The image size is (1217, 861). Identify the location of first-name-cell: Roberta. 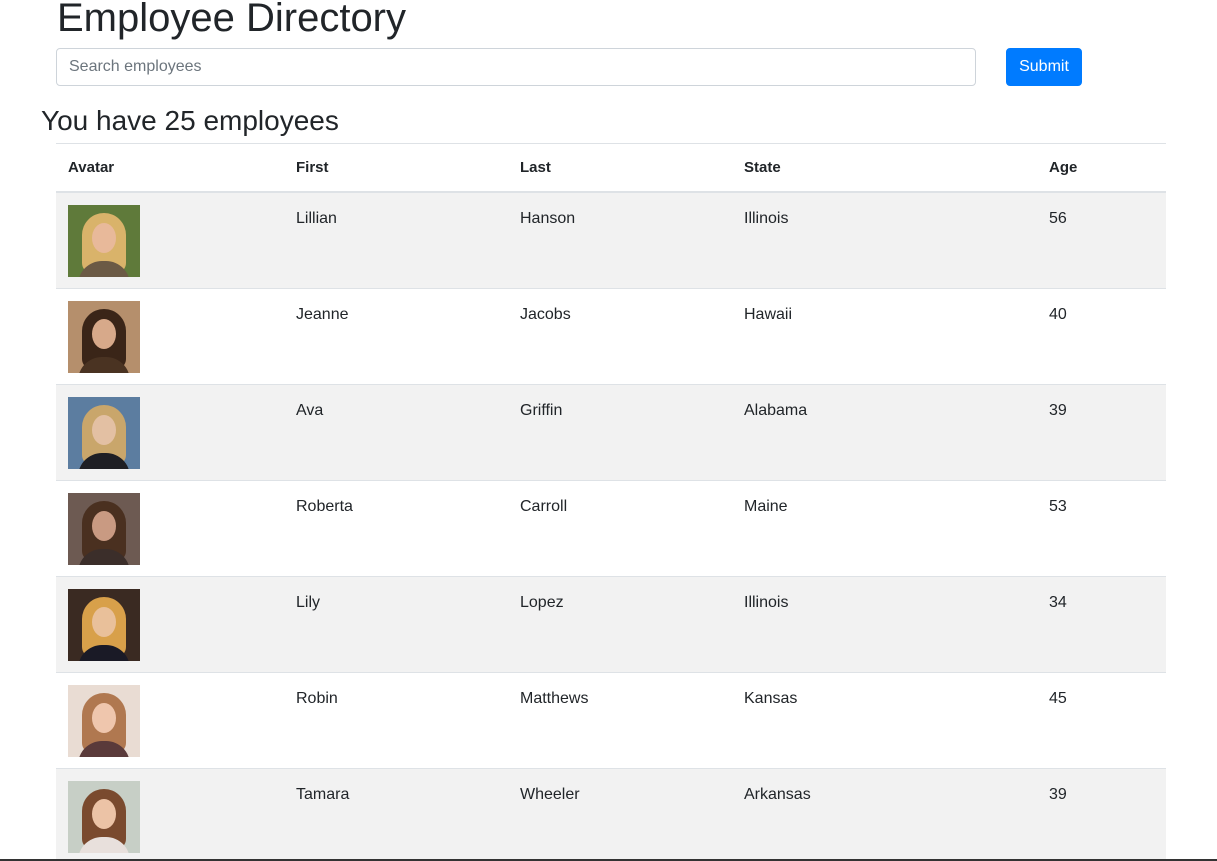
(396, 527).